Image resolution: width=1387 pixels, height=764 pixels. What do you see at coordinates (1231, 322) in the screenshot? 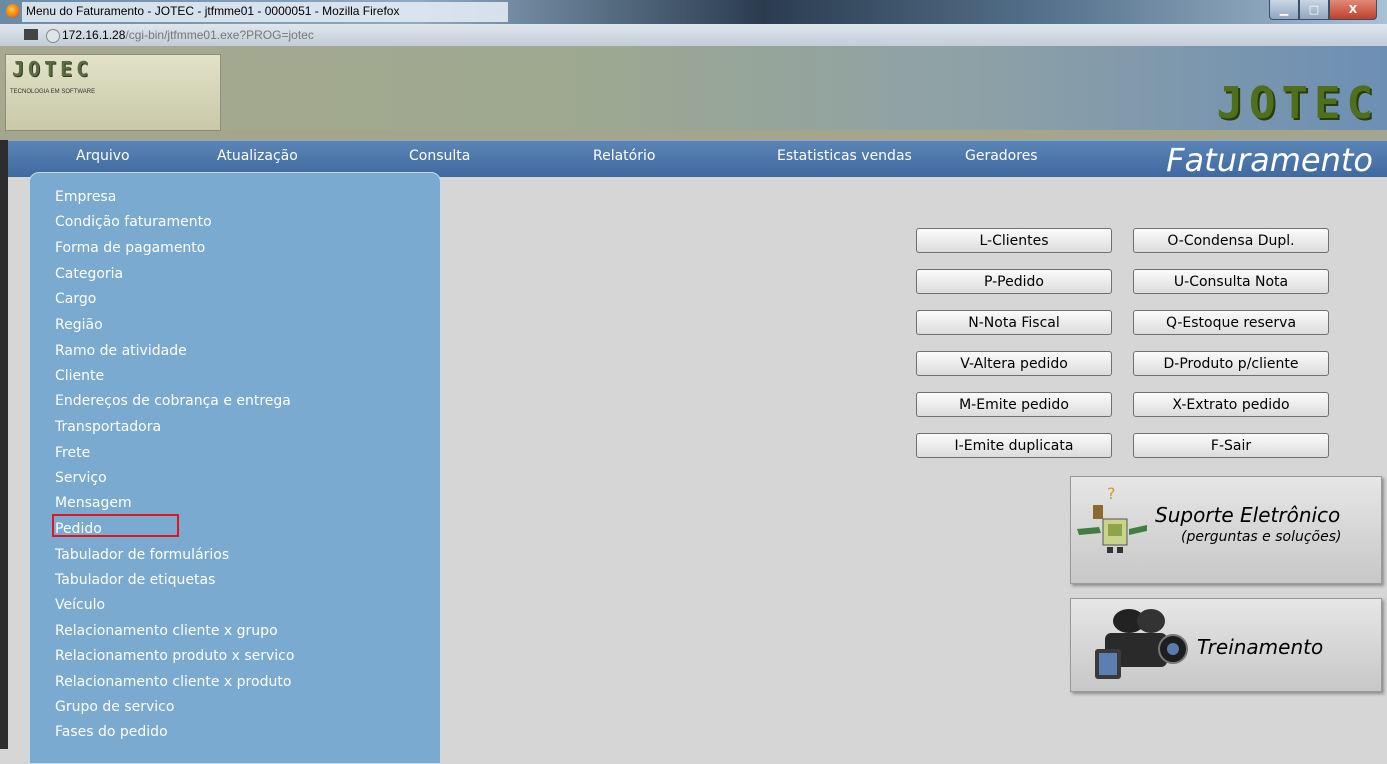
I see `btn-estoque-reserva: Q-Estoque reserva` at bounding box center [1231, 322].